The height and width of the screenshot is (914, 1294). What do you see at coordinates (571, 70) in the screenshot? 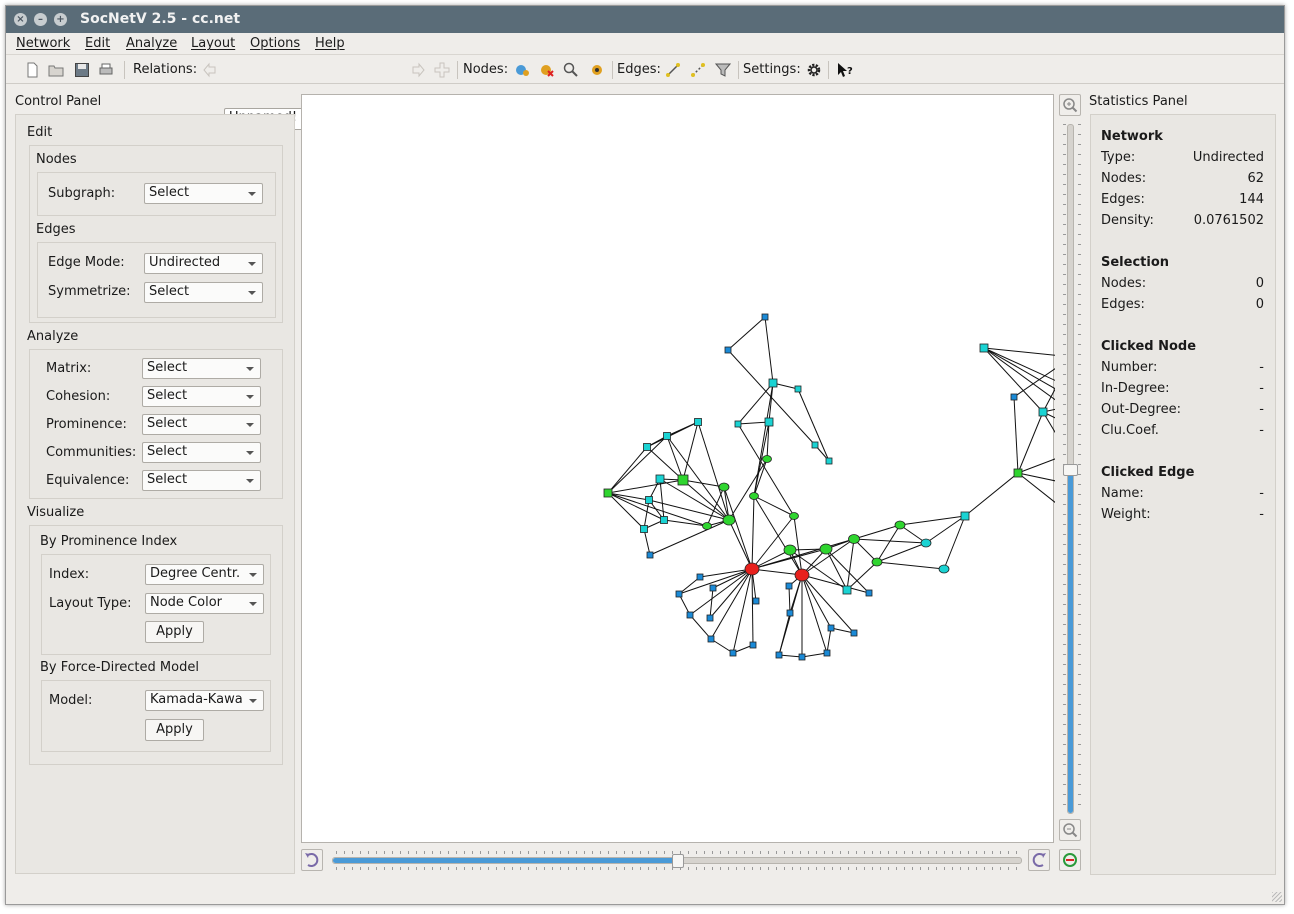
I see `find-node-icon` at bounding box center [571, 70].